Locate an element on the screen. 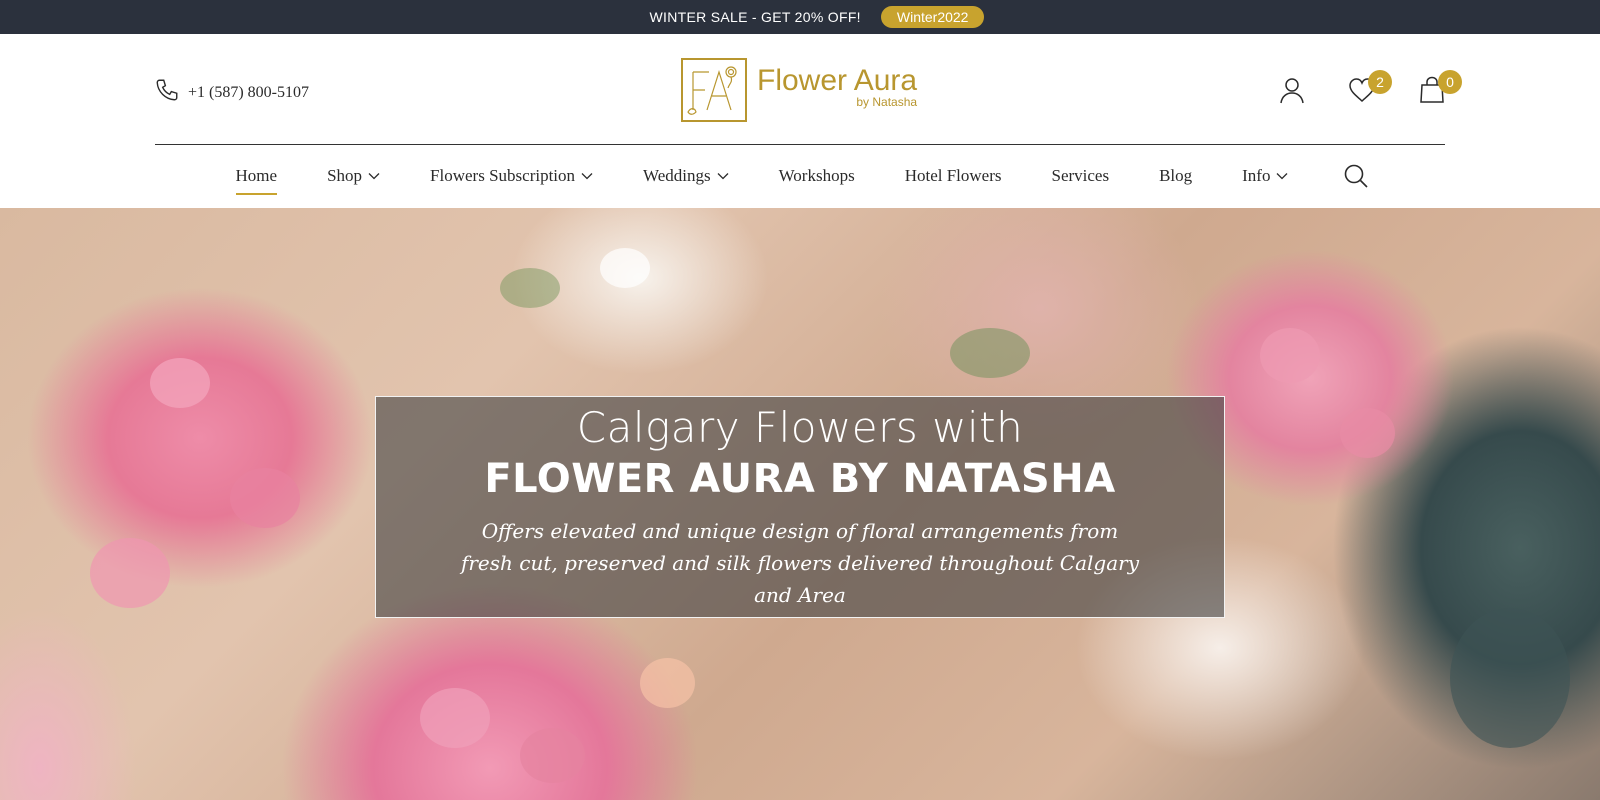 The height and width of the screenshot is (800, 1600). nav-item-workshops: Workshops is located at coordinates (817, 176).